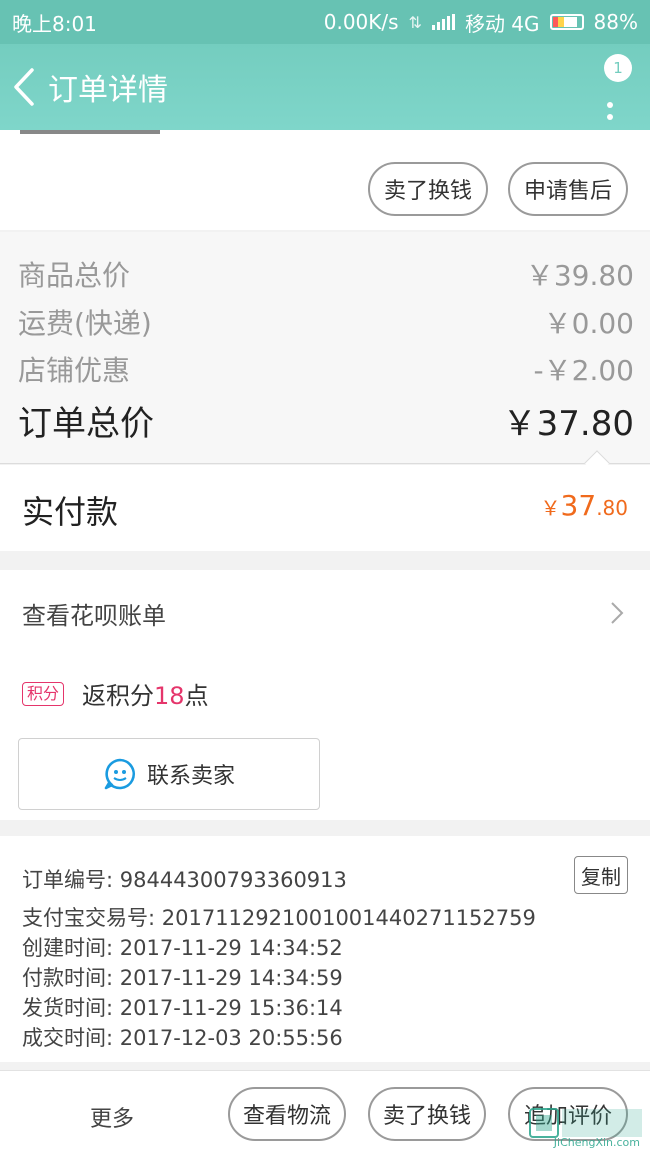  What do you see at coordinates (326, 420) in the screenshot?
I see `order-total-row: 订单总价 ￥37.80` at bounding box center [326, 420].